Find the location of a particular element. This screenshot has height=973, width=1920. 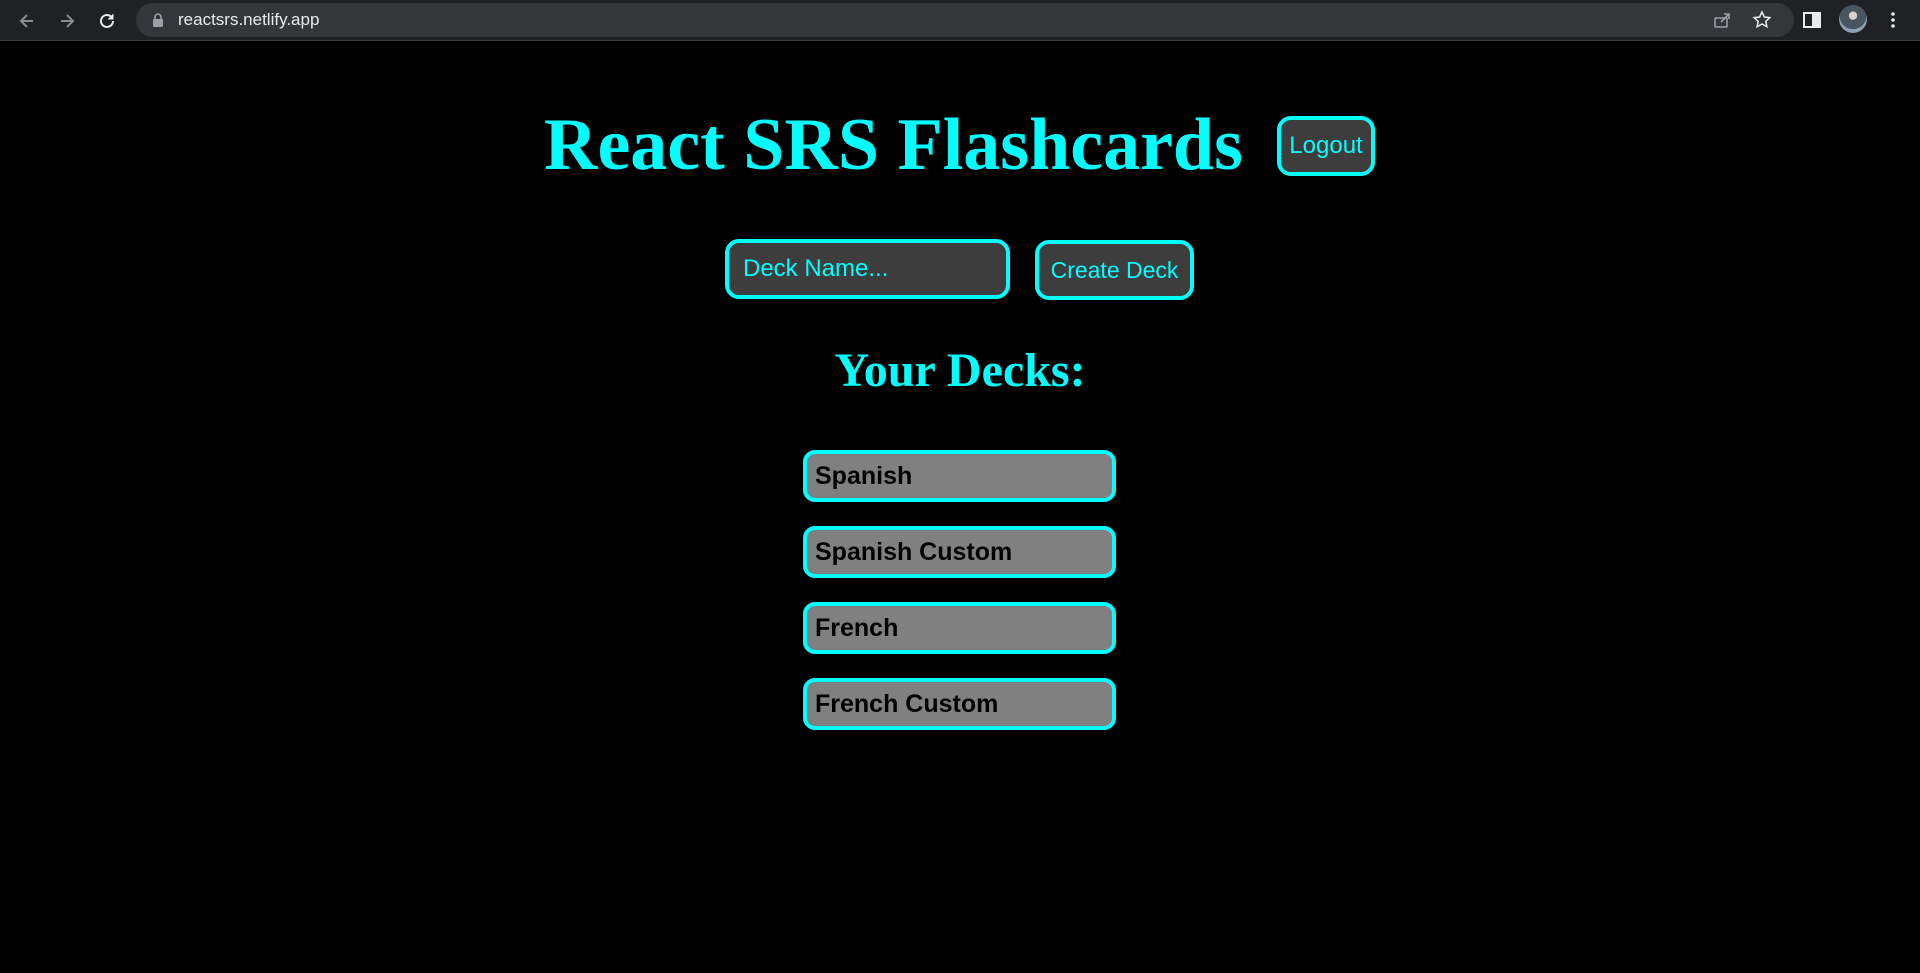

side-panel-button is located at coordinates (1812, 20).